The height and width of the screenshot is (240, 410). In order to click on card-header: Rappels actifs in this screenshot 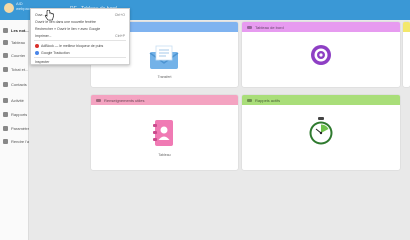, I will do `click(321, 100)`.